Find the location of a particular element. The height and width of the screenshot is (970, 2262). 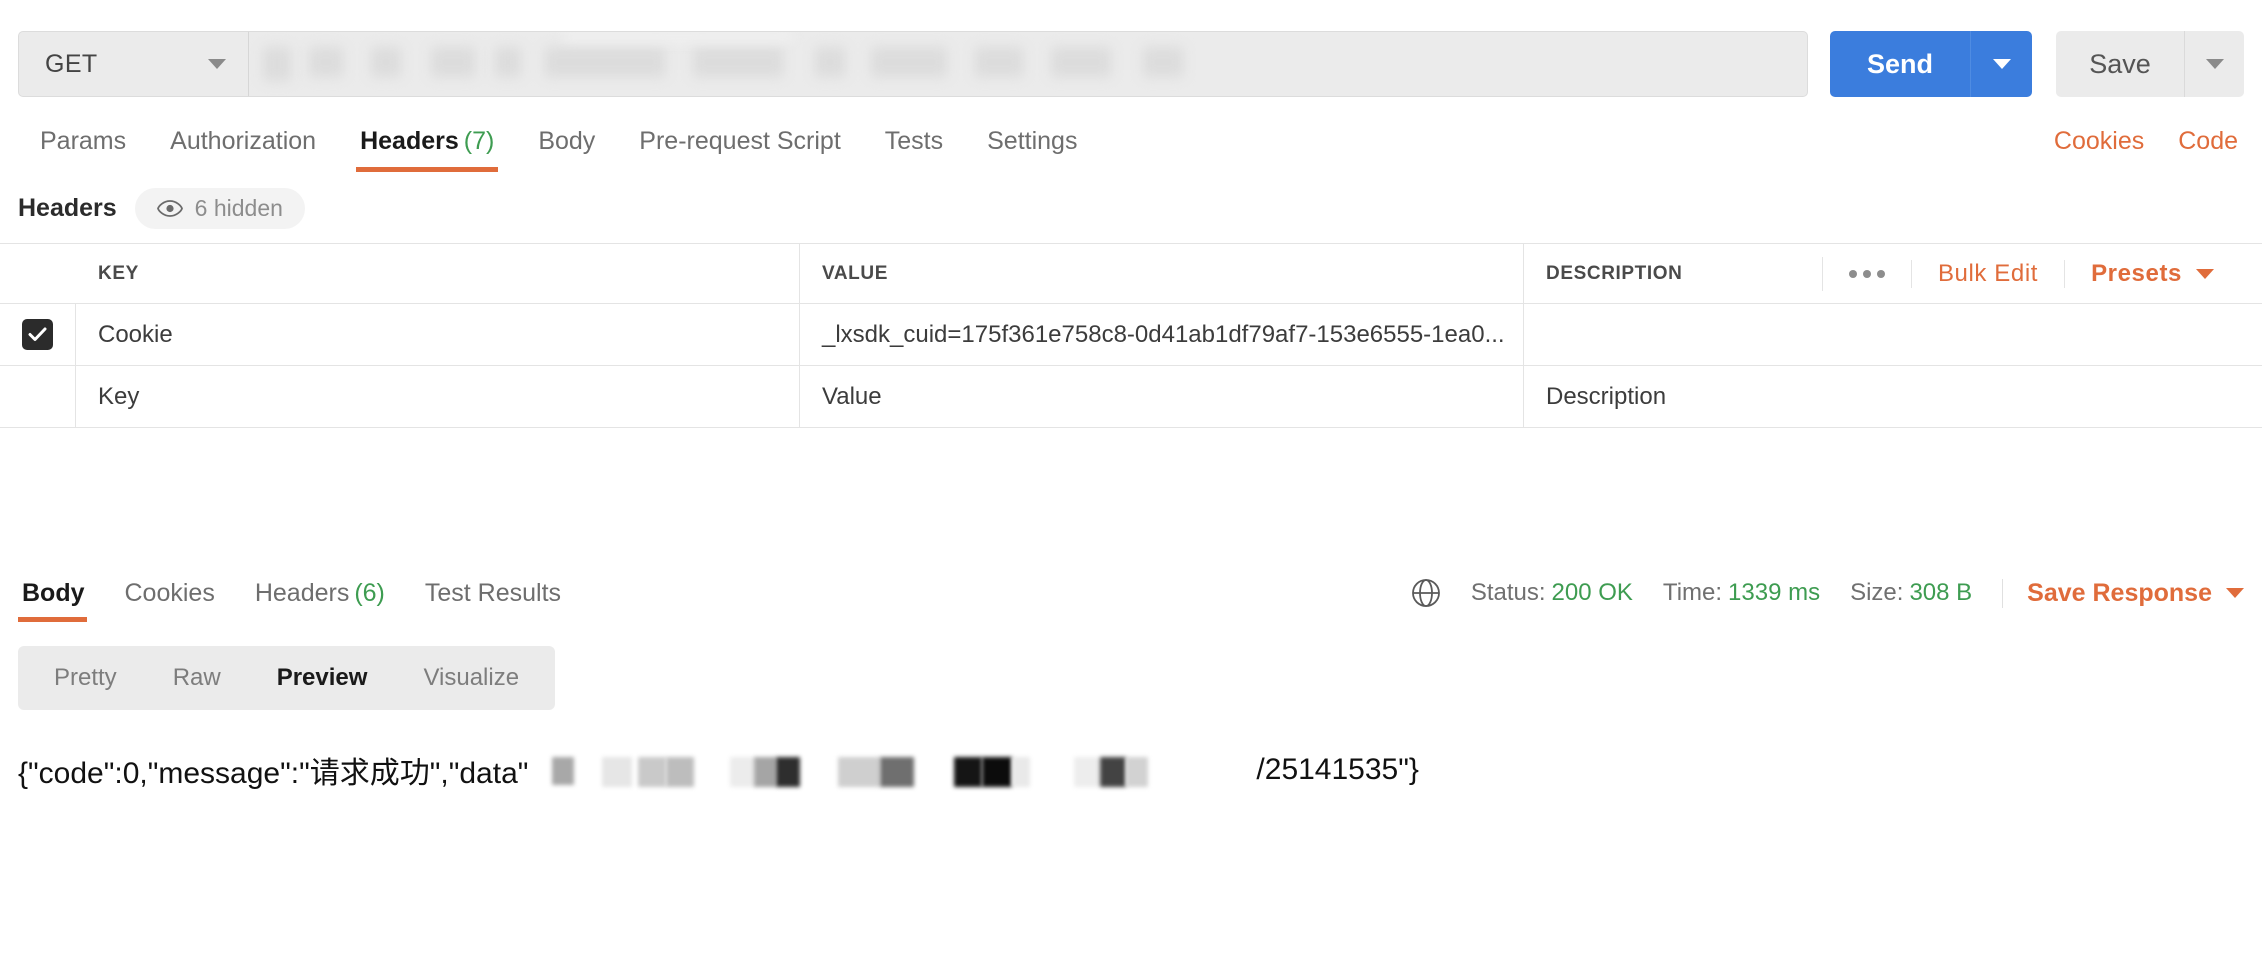

code-link: Code is located at coordinates (2208, 141).